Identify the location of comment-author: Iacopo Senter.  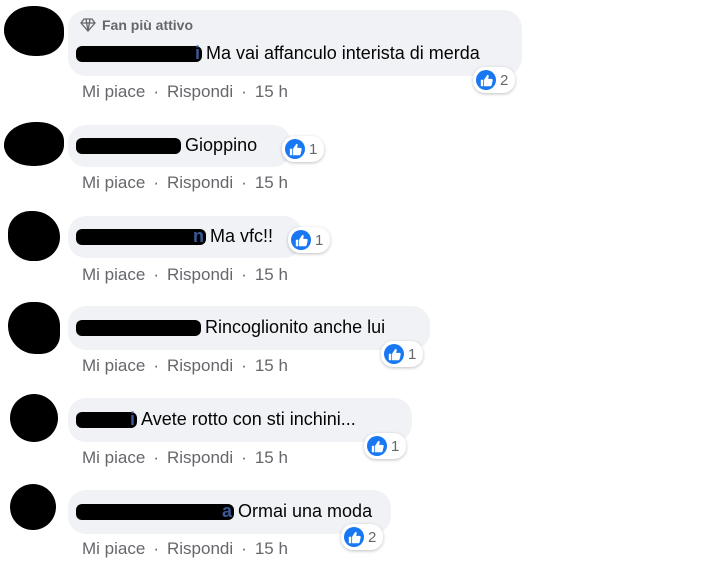
(139, 327).